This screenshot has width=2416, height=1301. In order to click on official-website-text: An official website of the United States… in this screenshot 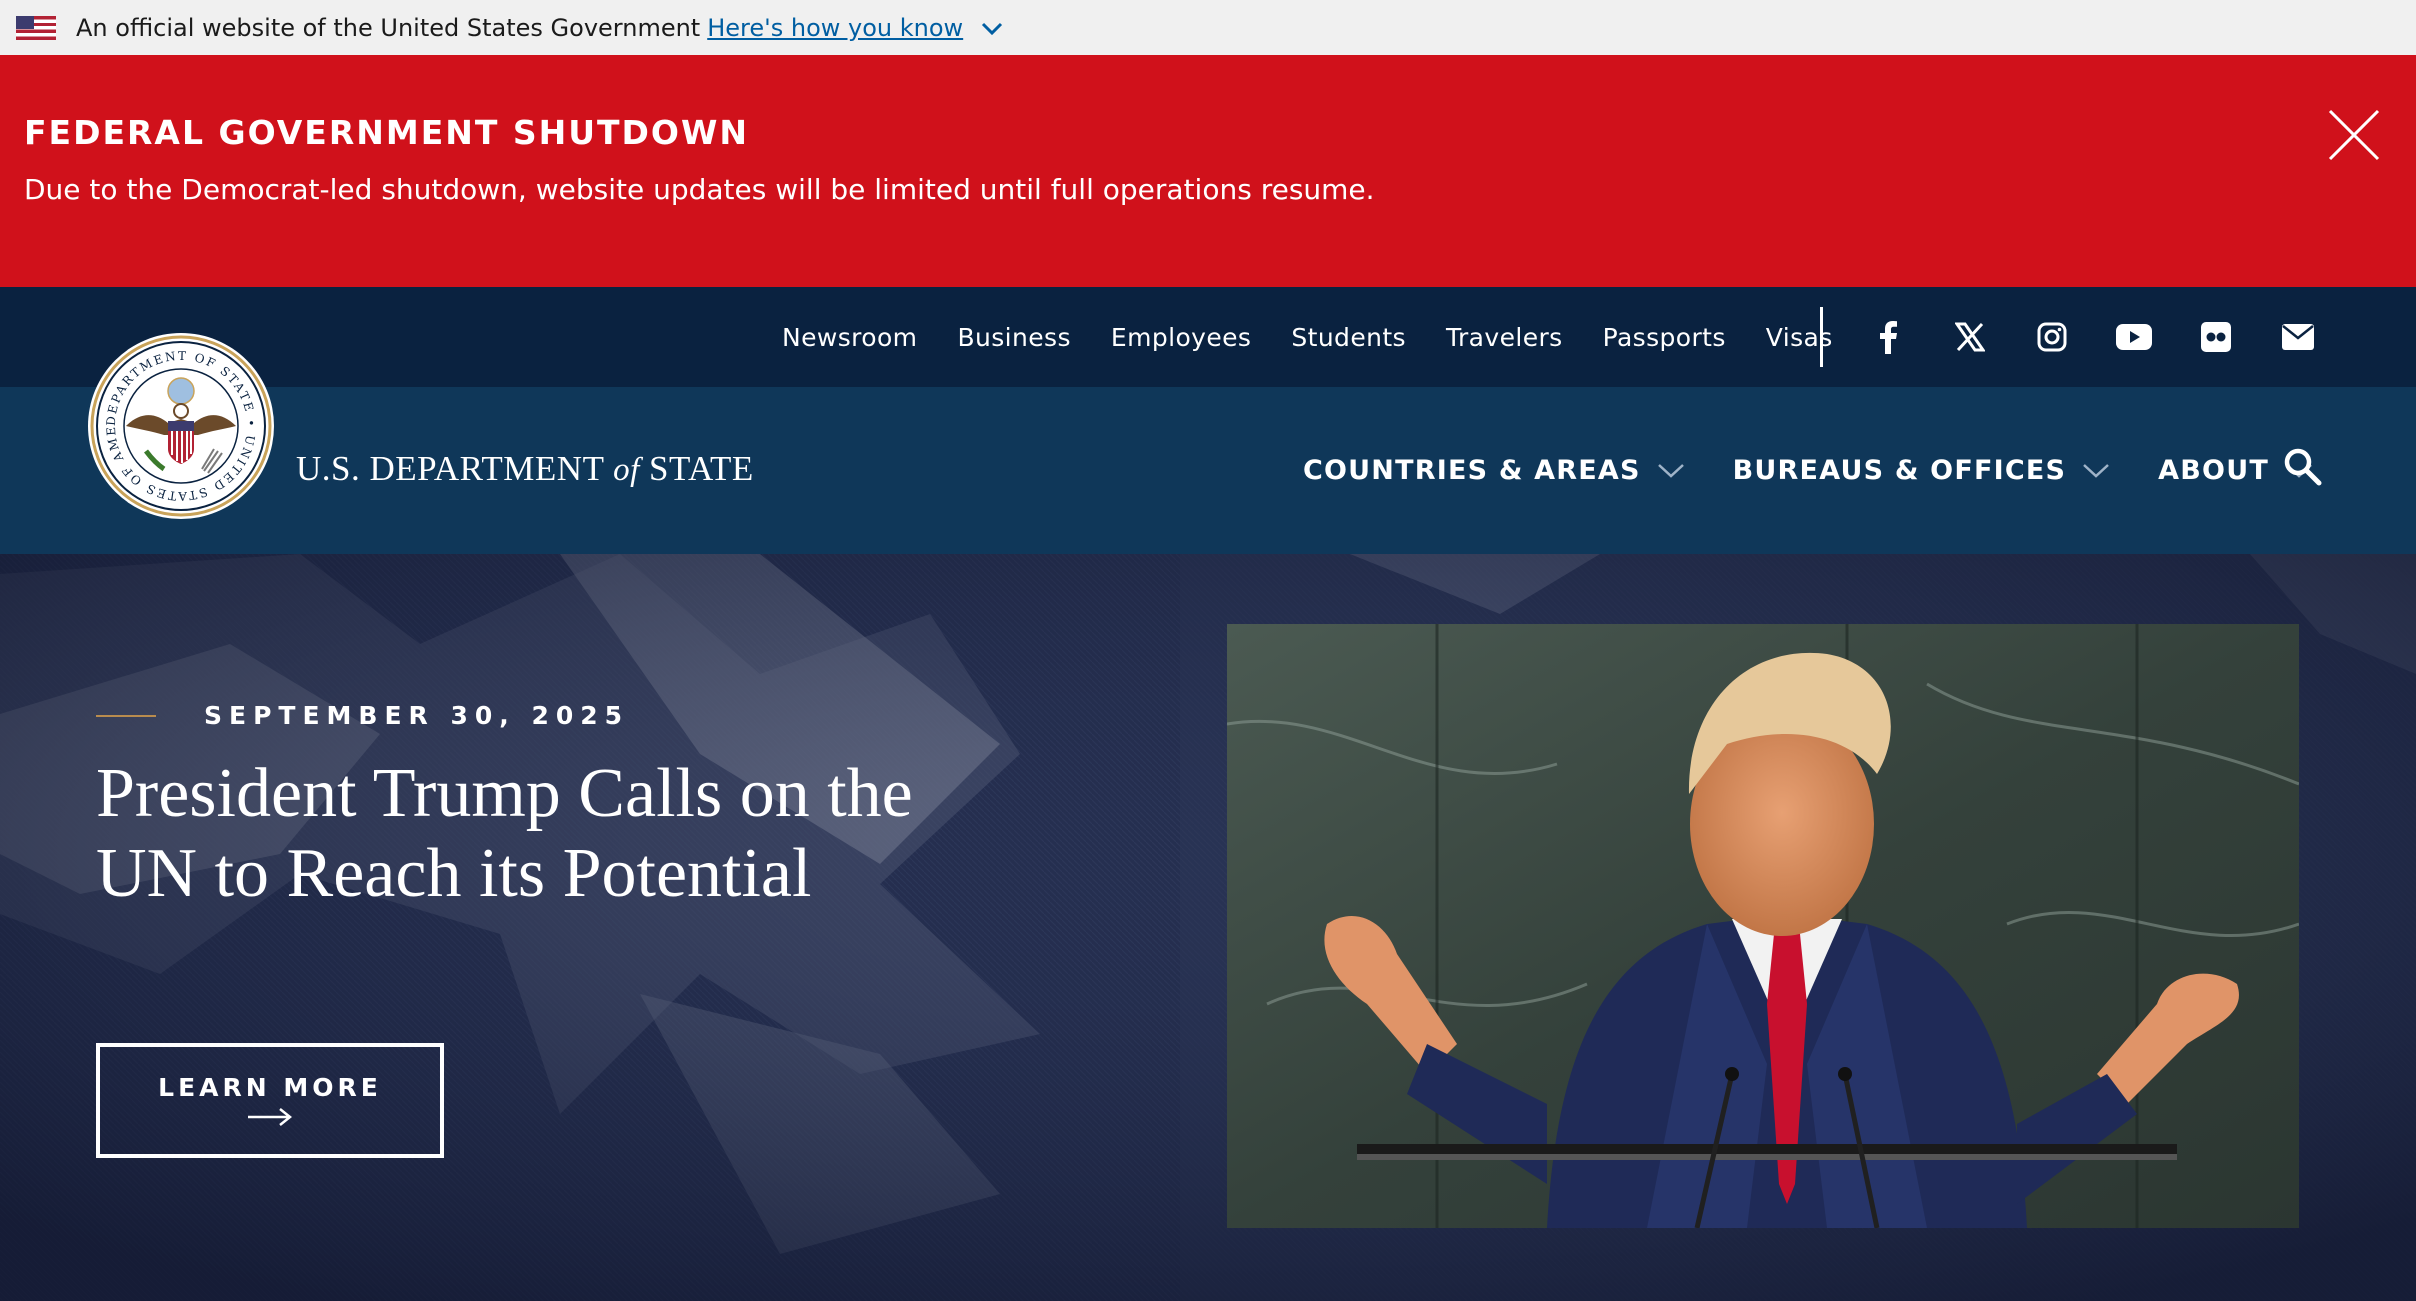, I will do `click(388, 27)`.